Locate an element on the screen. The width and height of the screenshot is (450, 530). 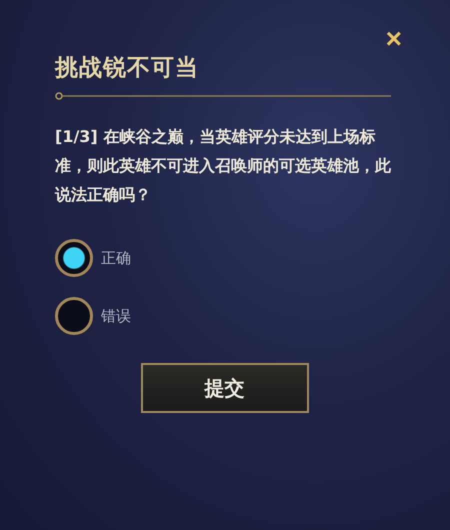
dialog-title: 挑战锐不可当 is located at coordinates (127, 68).